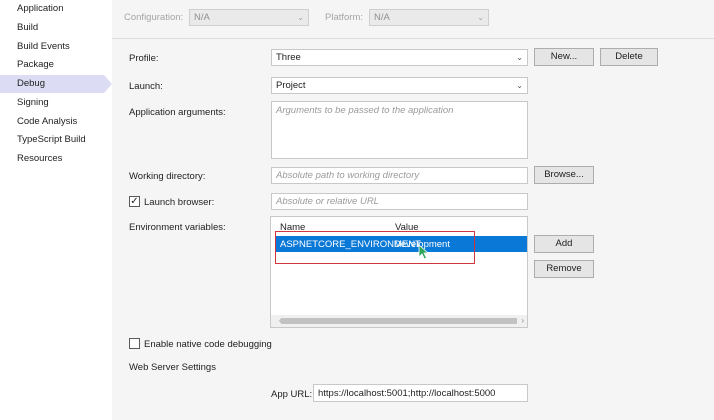  I want to click on launch-browser-checkbox: ✓, so click(134, 201).